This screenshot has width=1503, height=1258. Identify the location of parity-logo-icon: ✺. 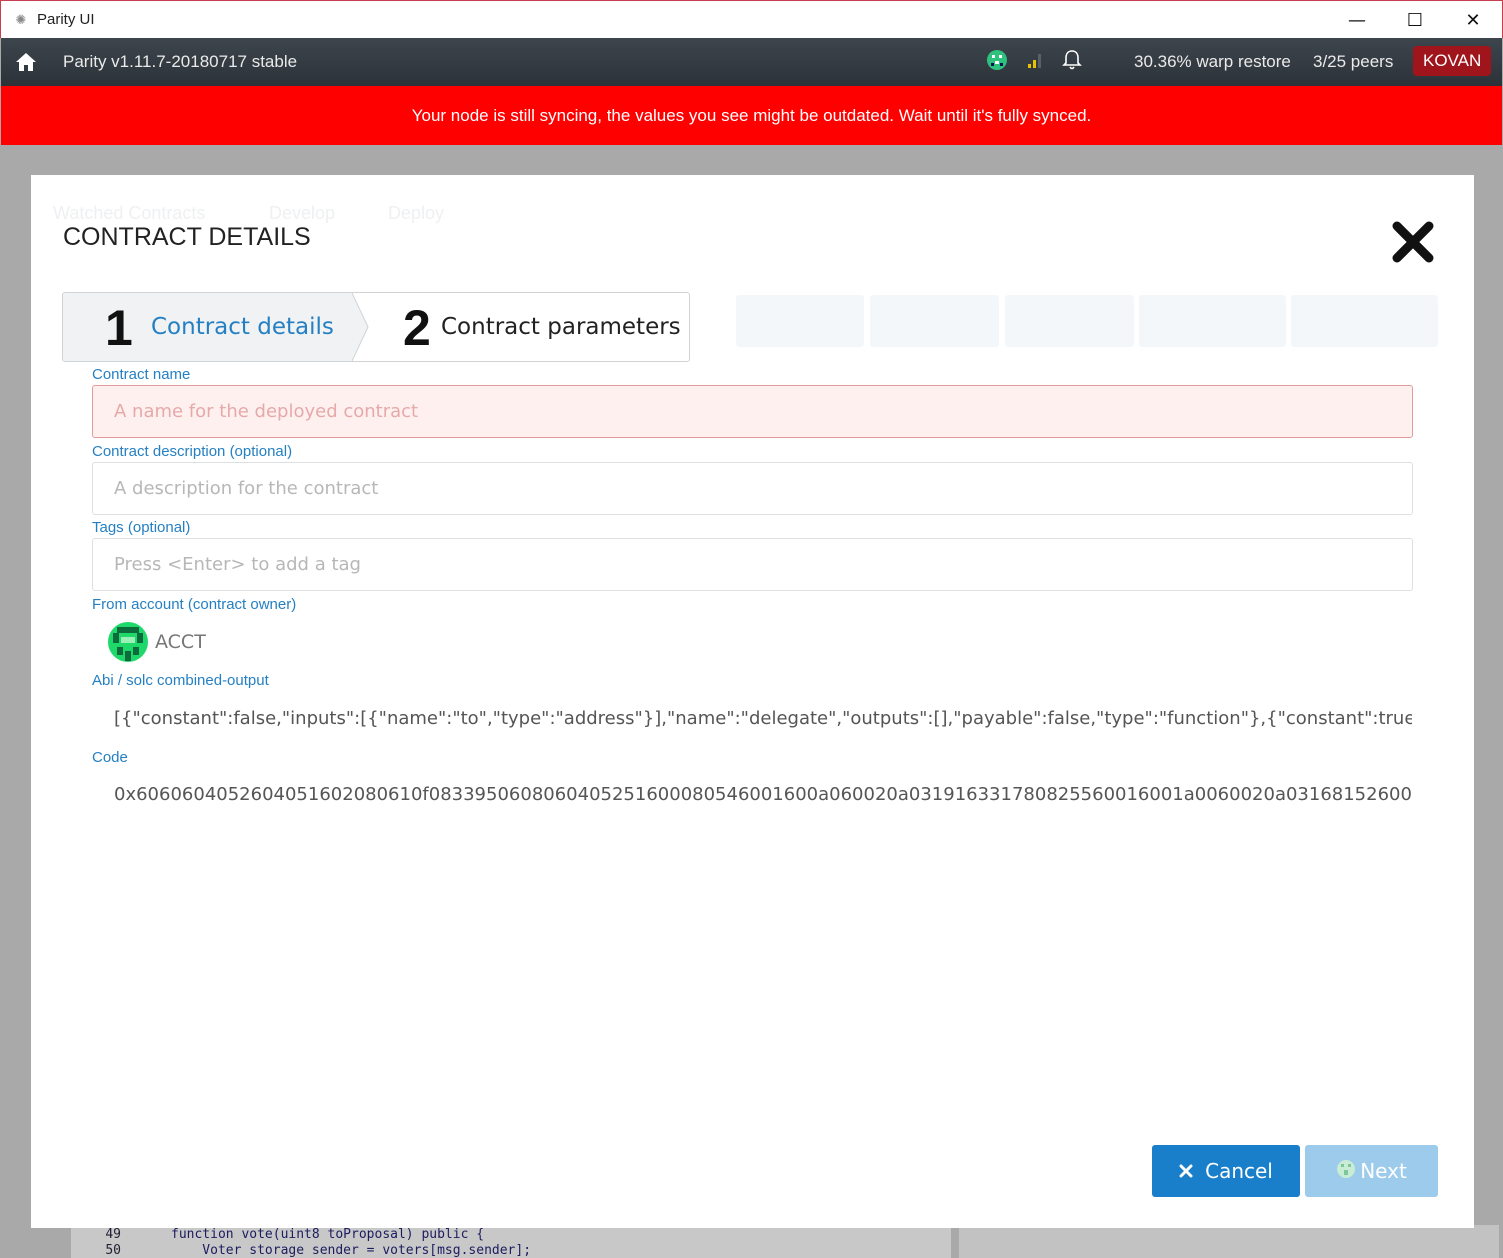
(21, 19).